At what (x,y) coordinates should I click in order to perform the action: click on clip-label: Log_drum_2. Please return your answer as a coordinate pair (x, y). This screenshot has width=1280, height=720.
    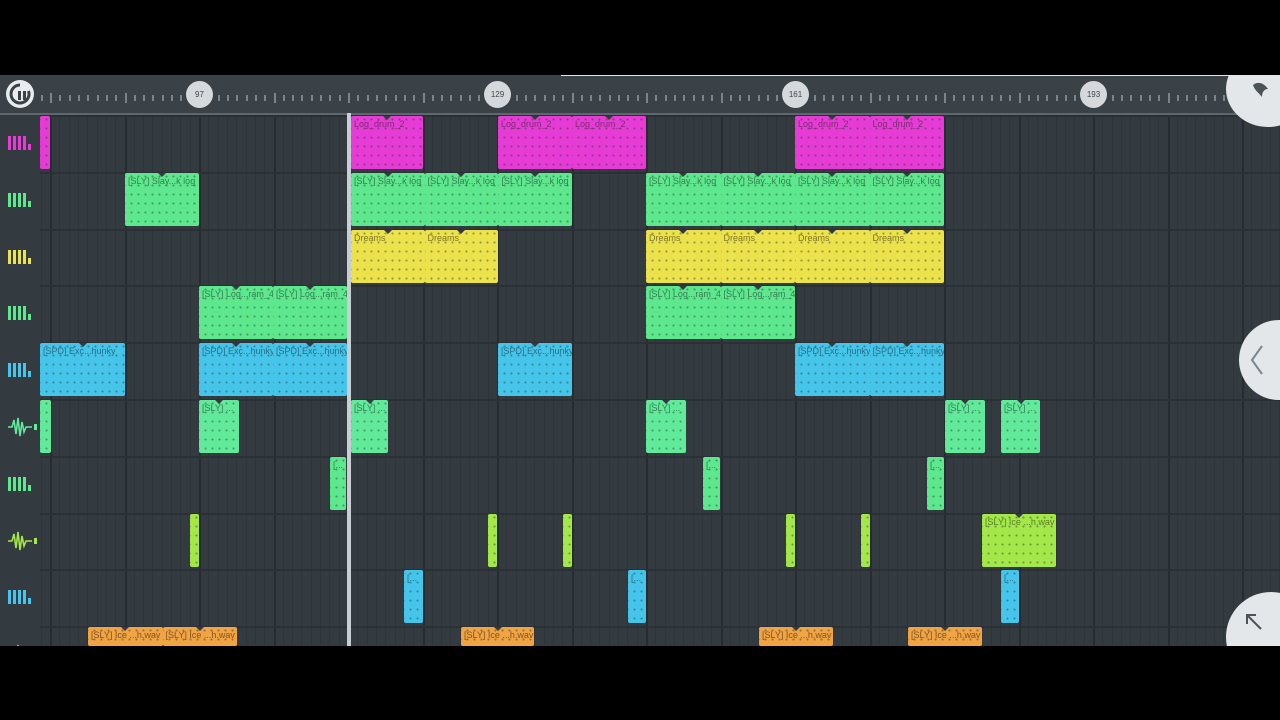
    Looking at the image, I should click on (379, 124).